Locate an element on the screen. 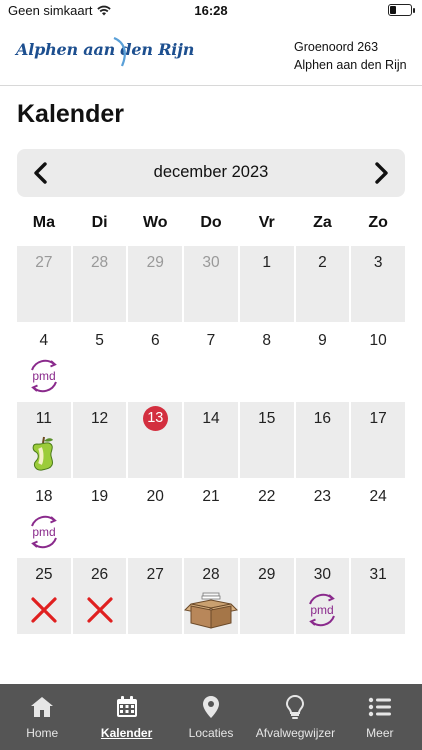 Image resolution: width=422 pixels, height=750 pixels. day-number: 2 is located at coordinates (322, 262).